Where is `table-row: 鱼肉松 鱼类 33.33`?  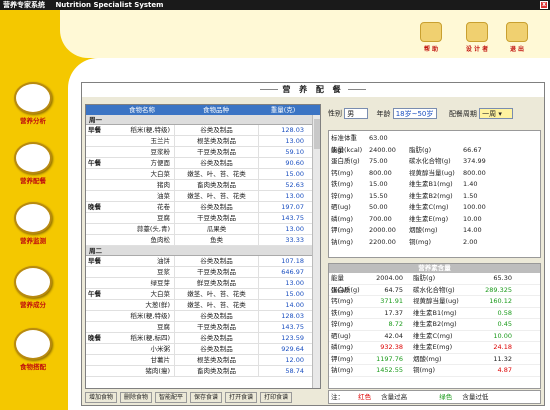 table-row: 鱼肉松 鱼类 33.33 is located at coordinates (203, 240).